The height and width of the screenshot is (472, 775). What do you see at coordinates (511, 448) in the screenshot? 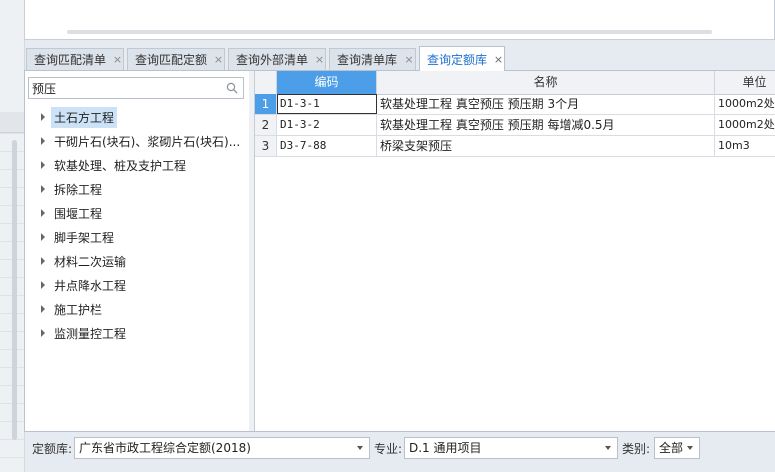
I see `major-select: D.1 通用项目` at bounding box center [511, 448].